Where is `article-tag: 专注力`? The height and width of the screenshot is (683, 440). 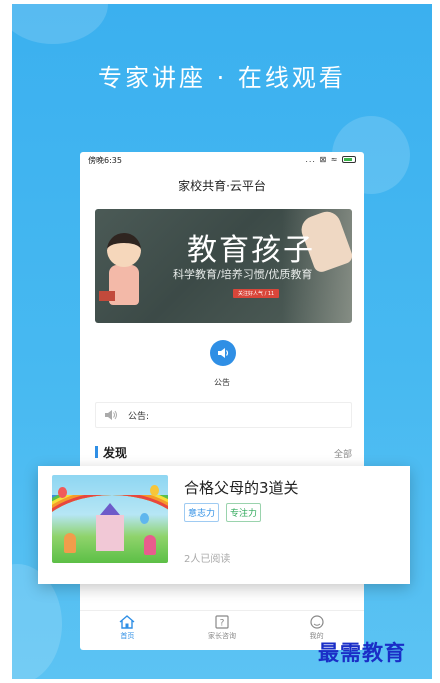 article-tag: 专注力 is located at coordinates (244, 512).